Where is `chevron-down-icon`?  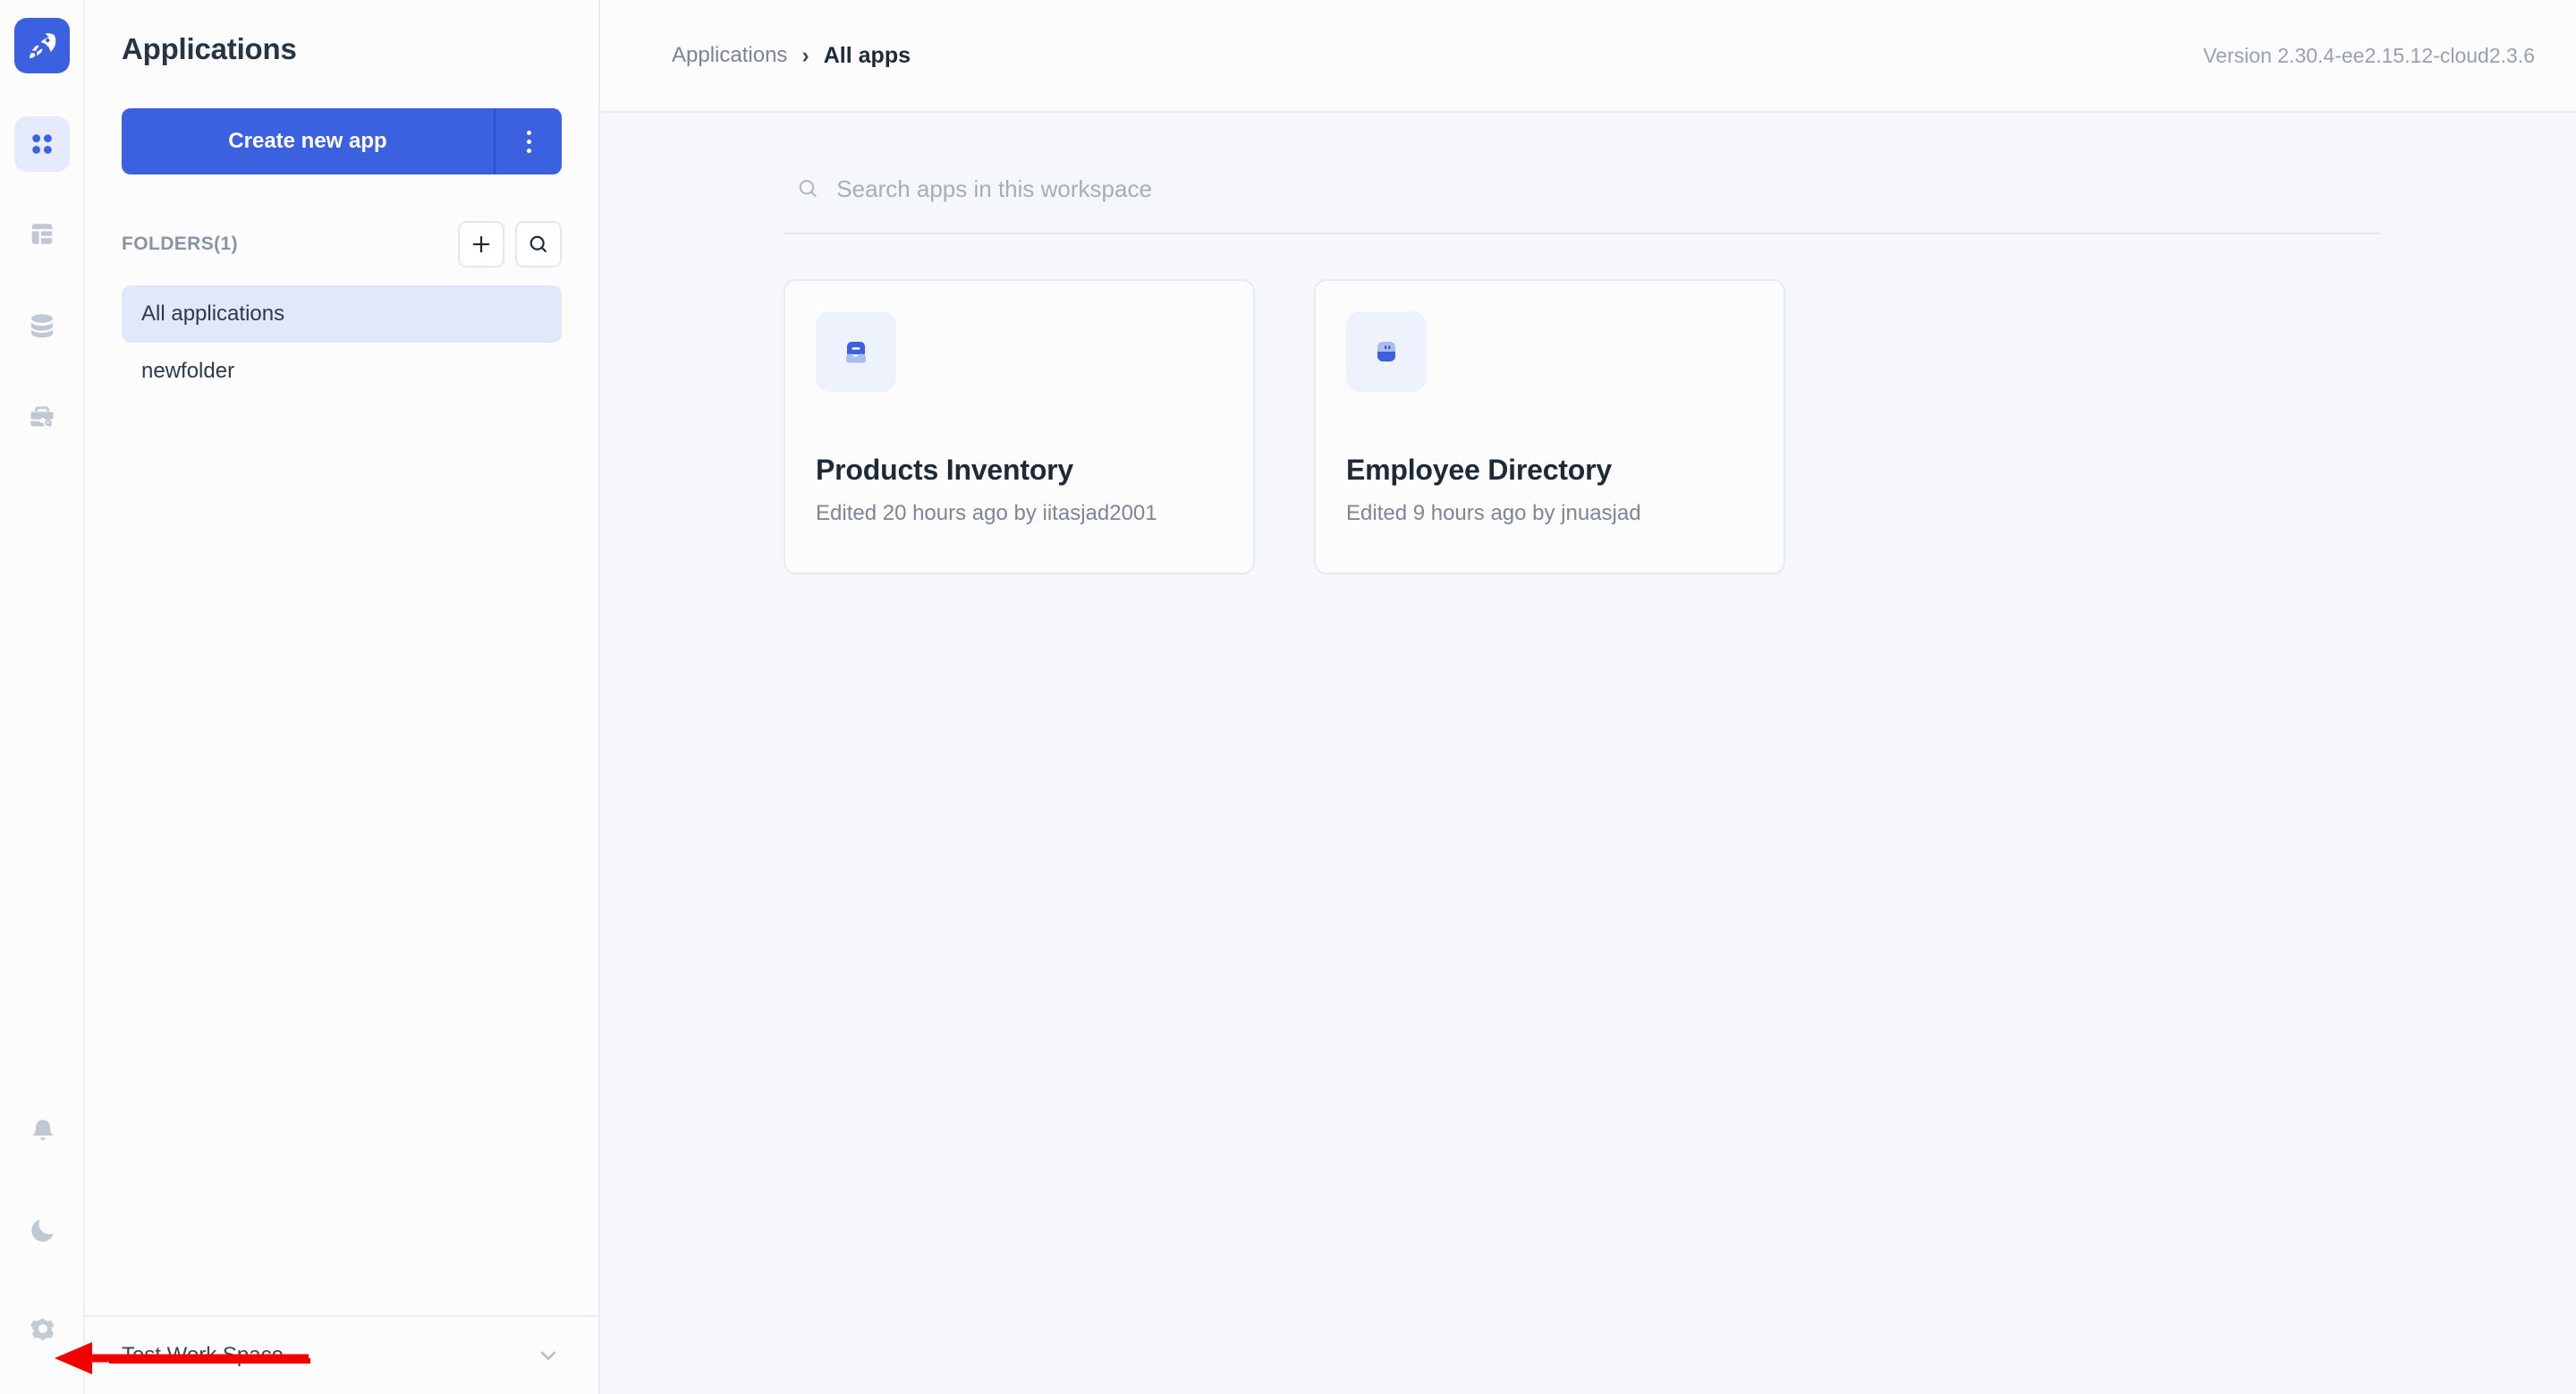 chevron-down-icon is located at coordinates (548, 1356).